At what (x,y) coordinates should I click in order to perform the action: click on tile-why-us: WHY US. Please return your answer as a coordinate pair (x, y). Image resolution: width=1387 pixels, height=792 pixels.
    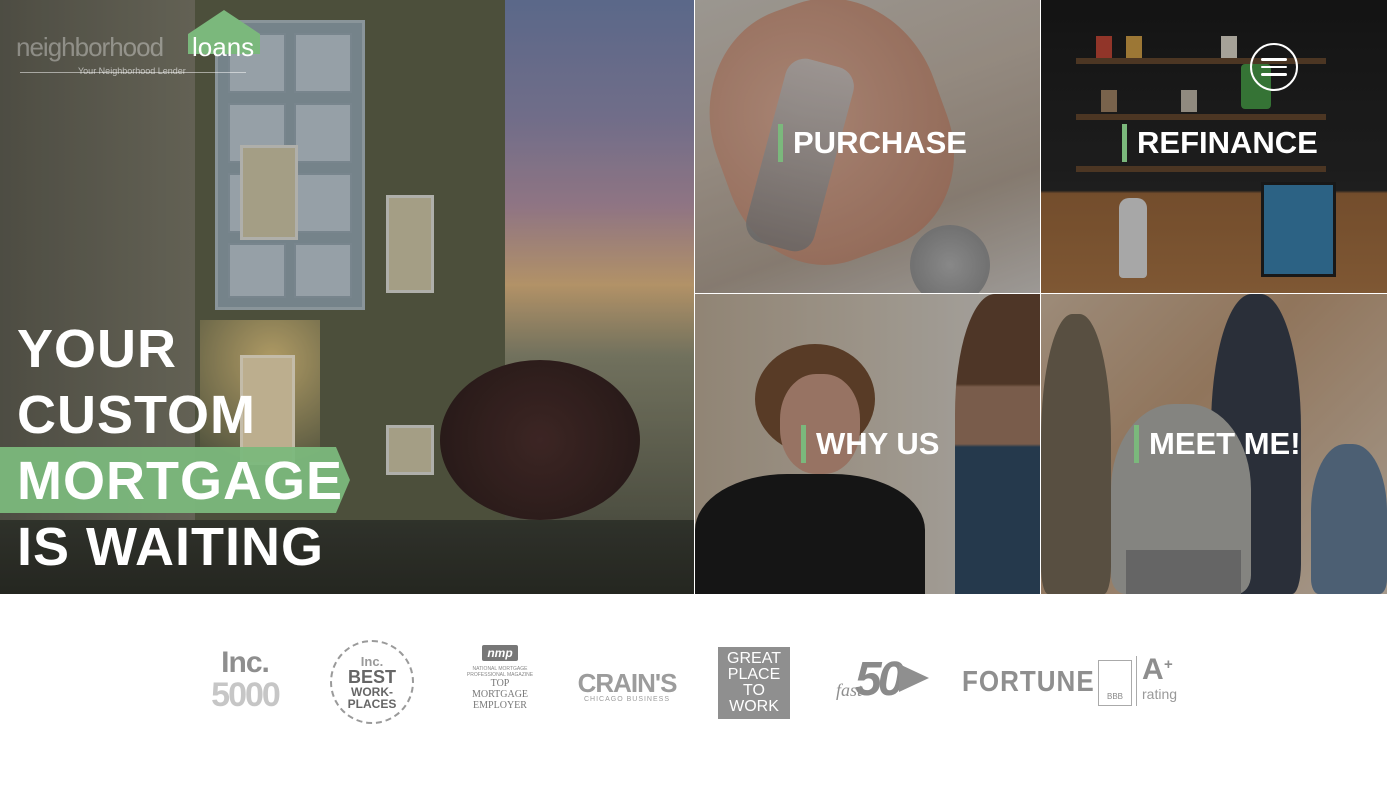
    Looking at the image, I should click on (867, 444).